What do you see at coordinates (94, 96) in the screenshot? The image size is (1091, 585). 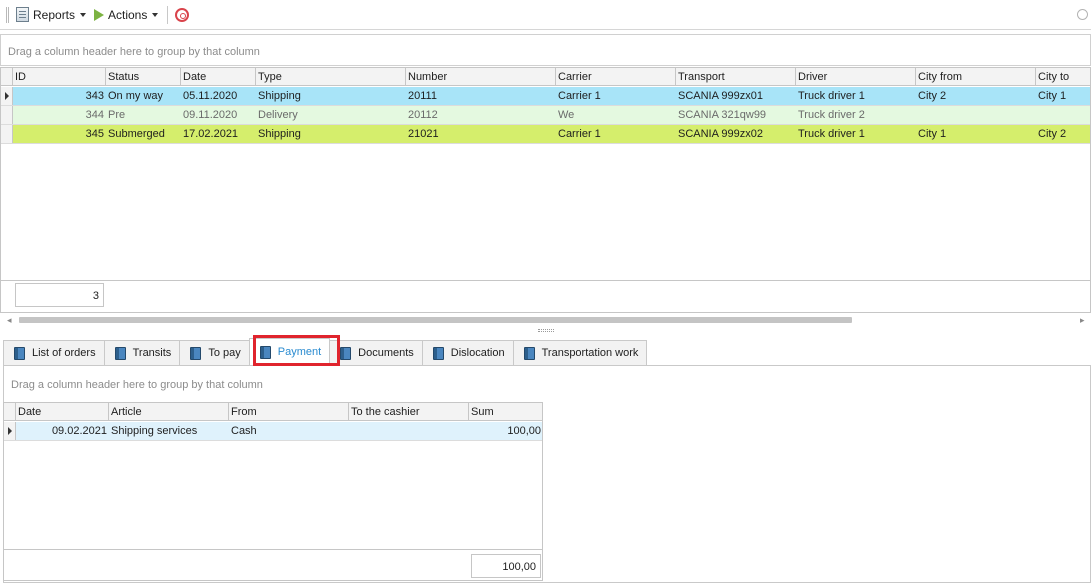 I see `cell-id: 343` at bounding box center [94, 96].